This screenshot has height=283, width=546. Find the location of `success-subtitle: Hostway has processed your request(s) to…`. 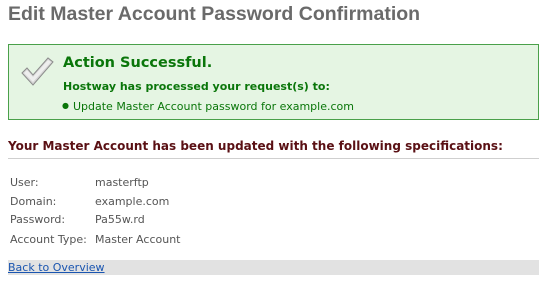

success-subtitle: Hostway has processed your request(s) to… is located at coordinates (196, 86).